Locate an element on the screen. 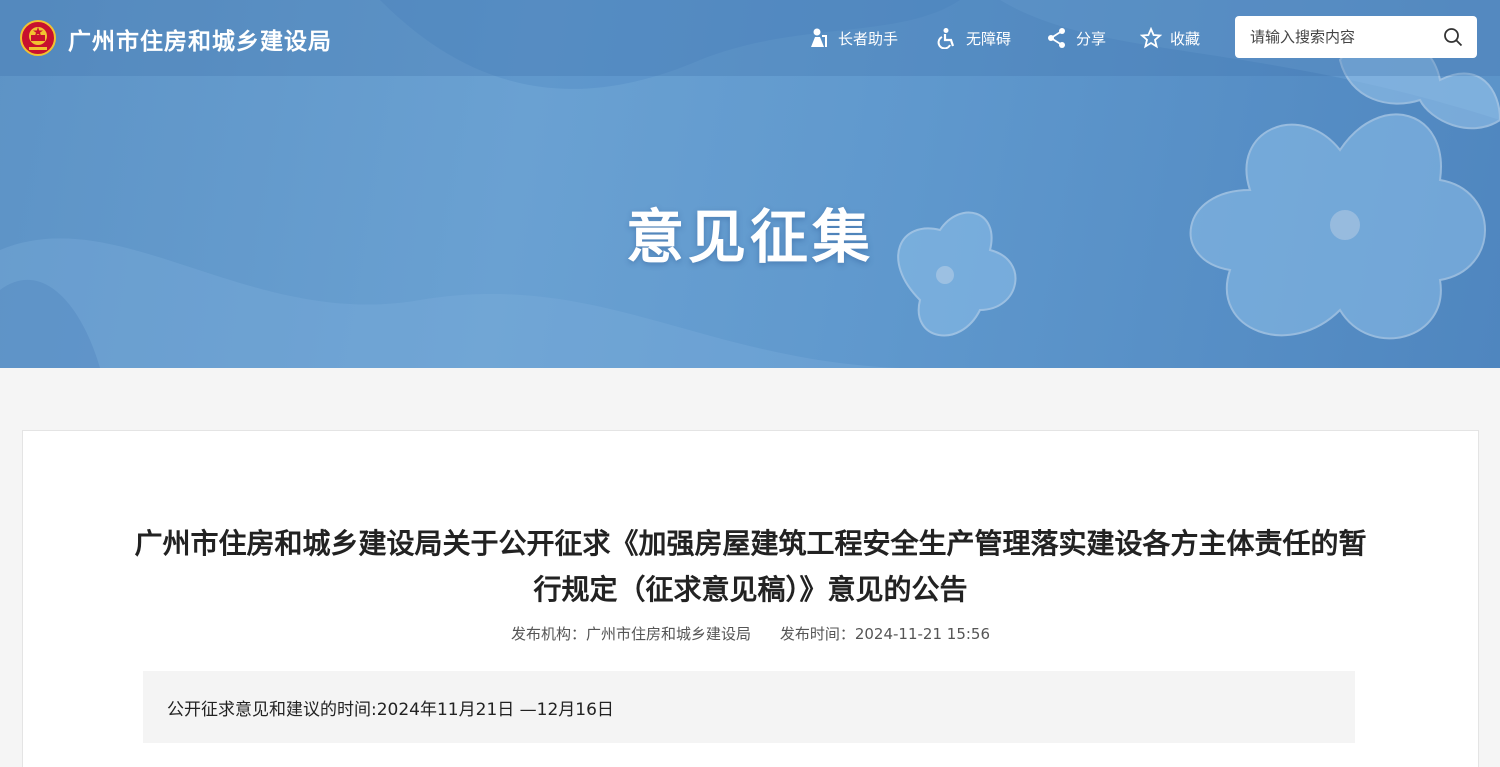  publish-time-info: 发布时间：2024-11-21 15:56 is located at coordinates (885, 634).